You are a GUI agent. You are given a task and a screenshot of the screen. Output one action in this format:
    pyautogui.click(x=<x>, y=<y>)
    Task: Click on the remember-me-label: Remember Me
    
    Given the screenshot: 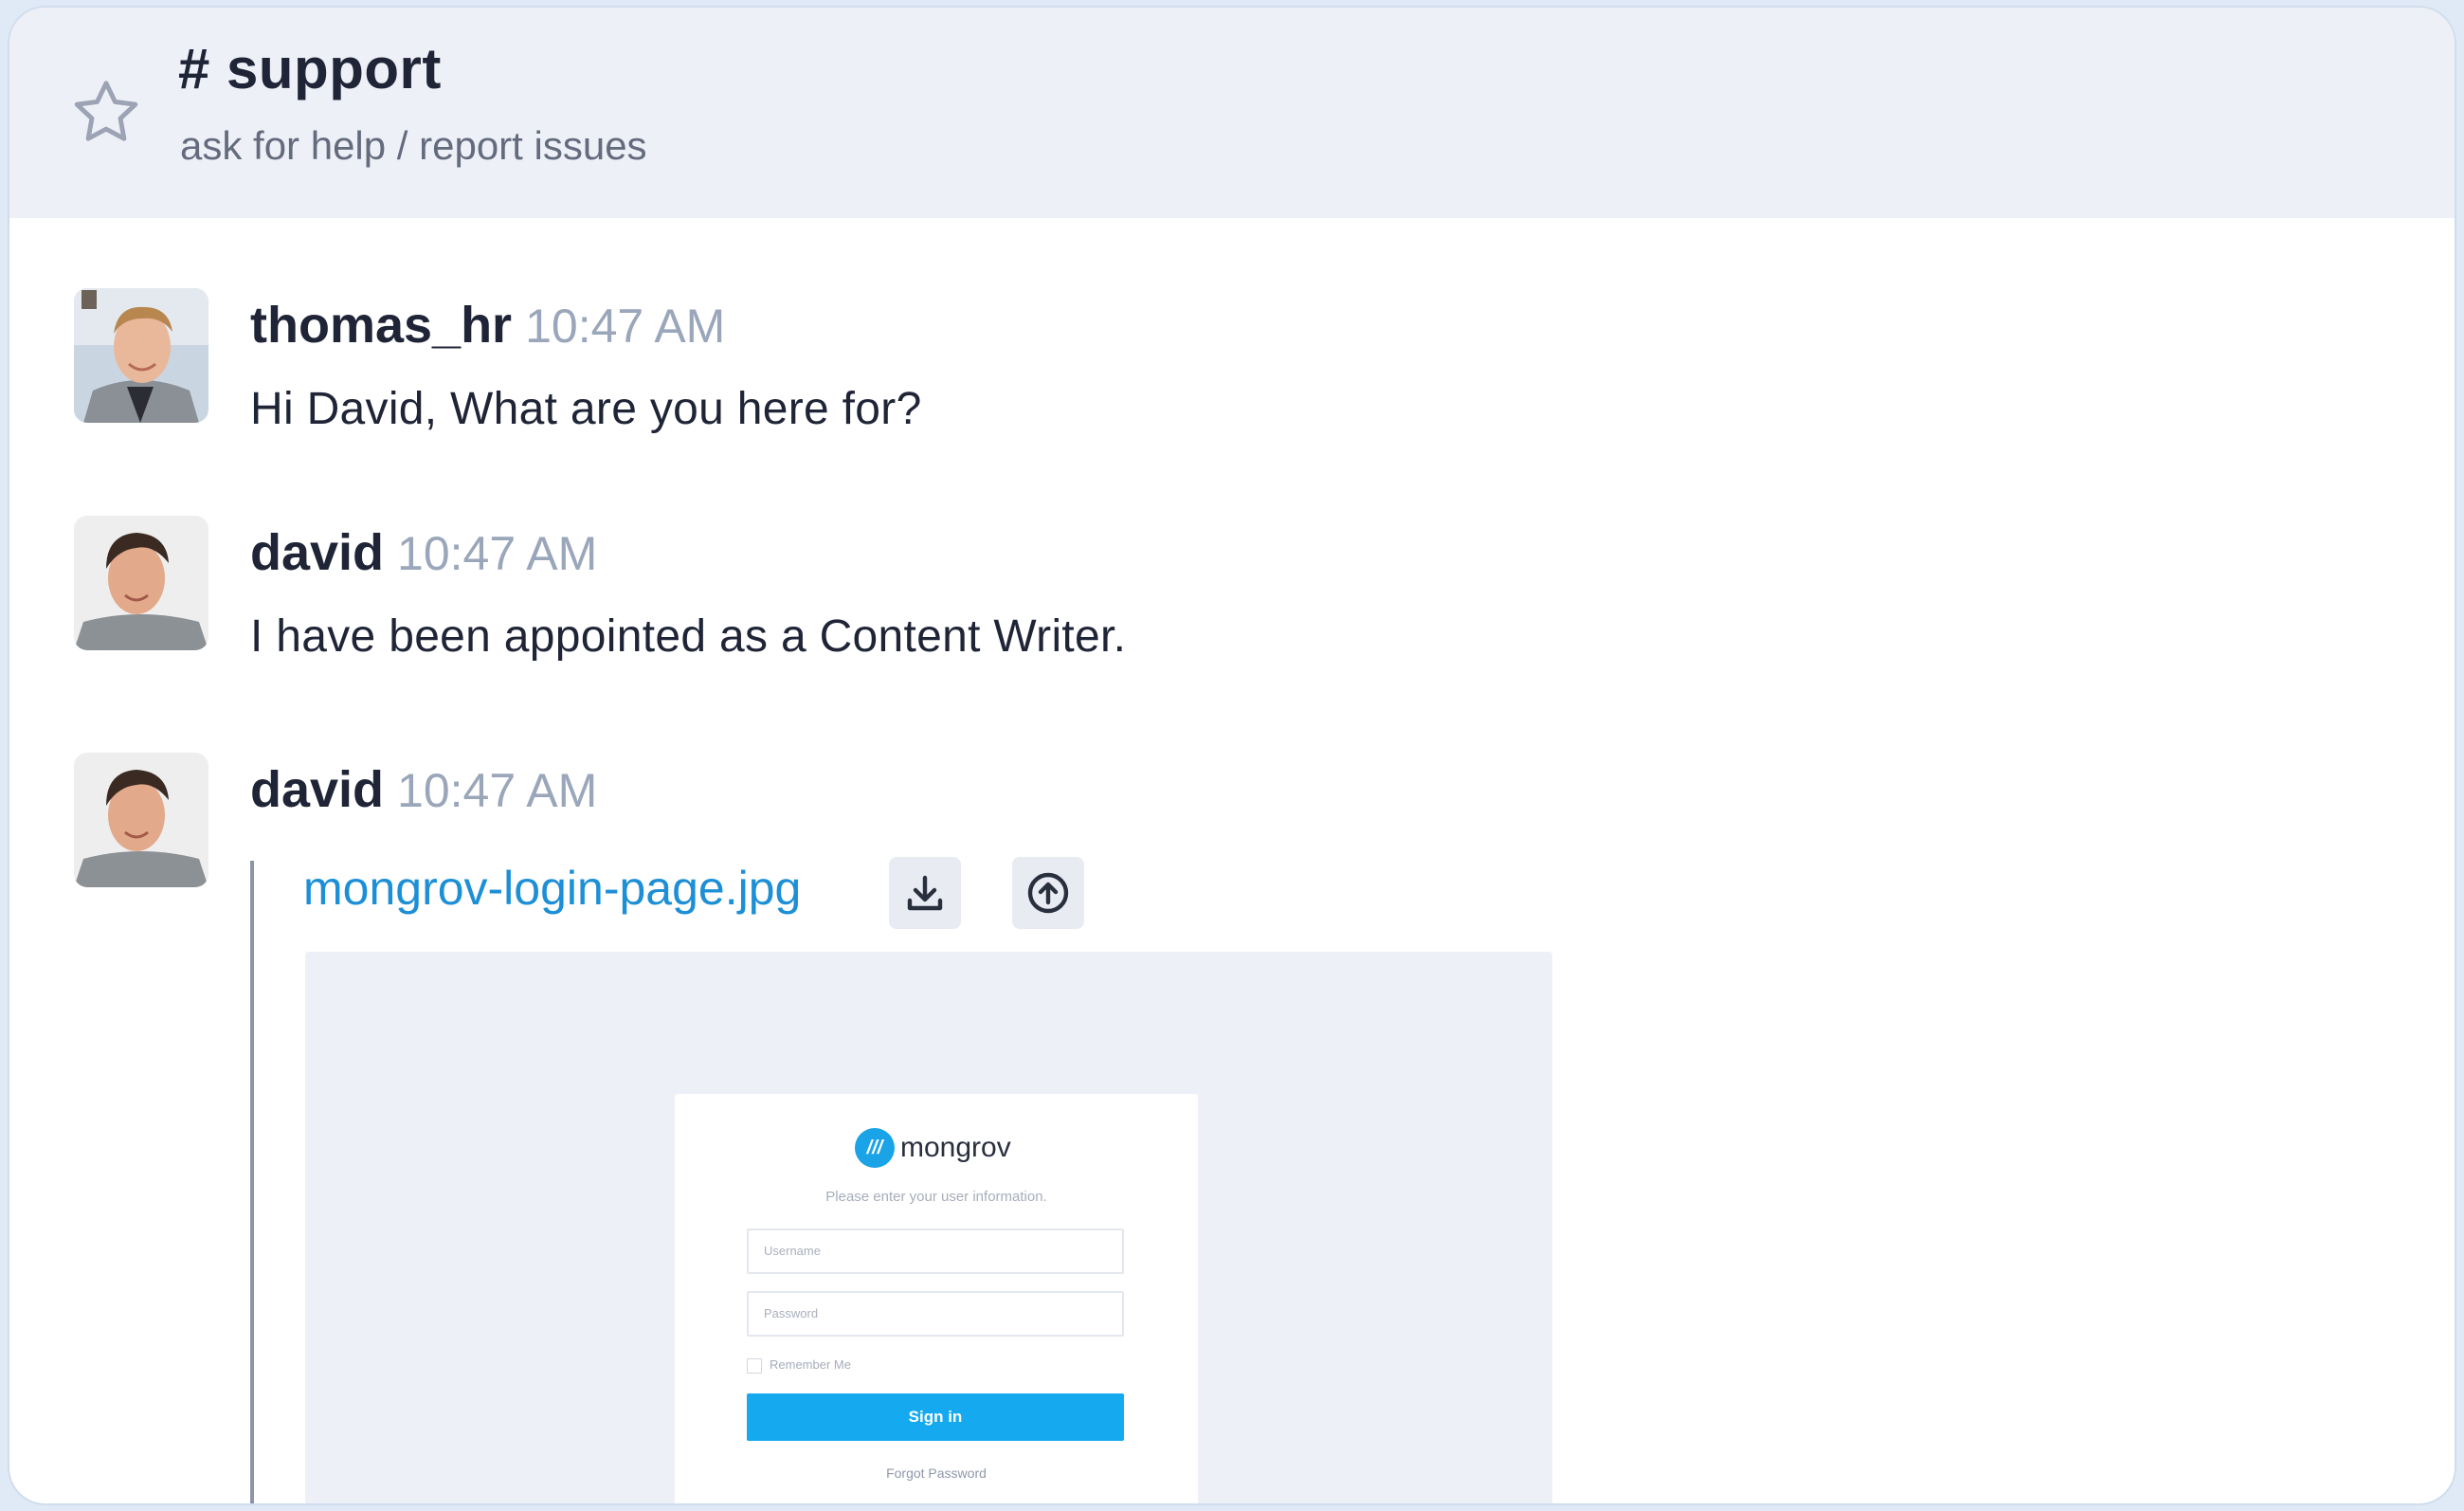 What is the action you would take?
    pyautogui.click(x=811, y=1364)
    